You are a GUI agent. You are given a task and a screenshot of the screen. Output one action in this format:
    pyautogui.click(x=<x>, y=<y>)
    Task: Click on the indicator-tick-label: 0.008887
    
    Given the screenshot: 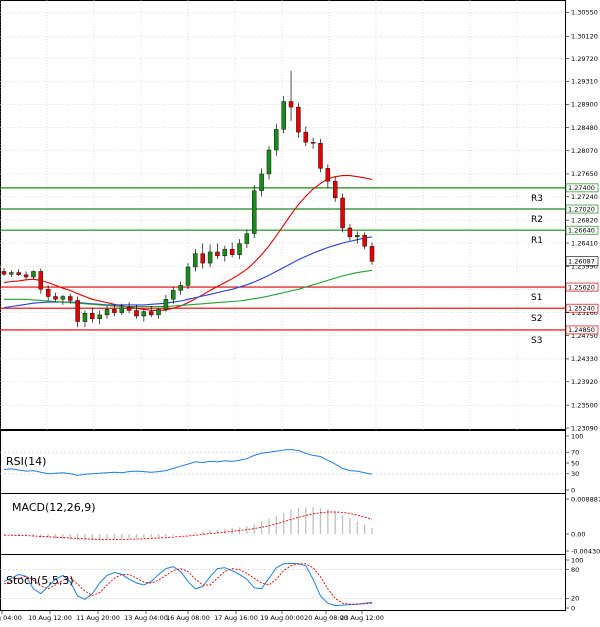 What is the action you would take?
    pyautogui.click(x=585, y=499)
    